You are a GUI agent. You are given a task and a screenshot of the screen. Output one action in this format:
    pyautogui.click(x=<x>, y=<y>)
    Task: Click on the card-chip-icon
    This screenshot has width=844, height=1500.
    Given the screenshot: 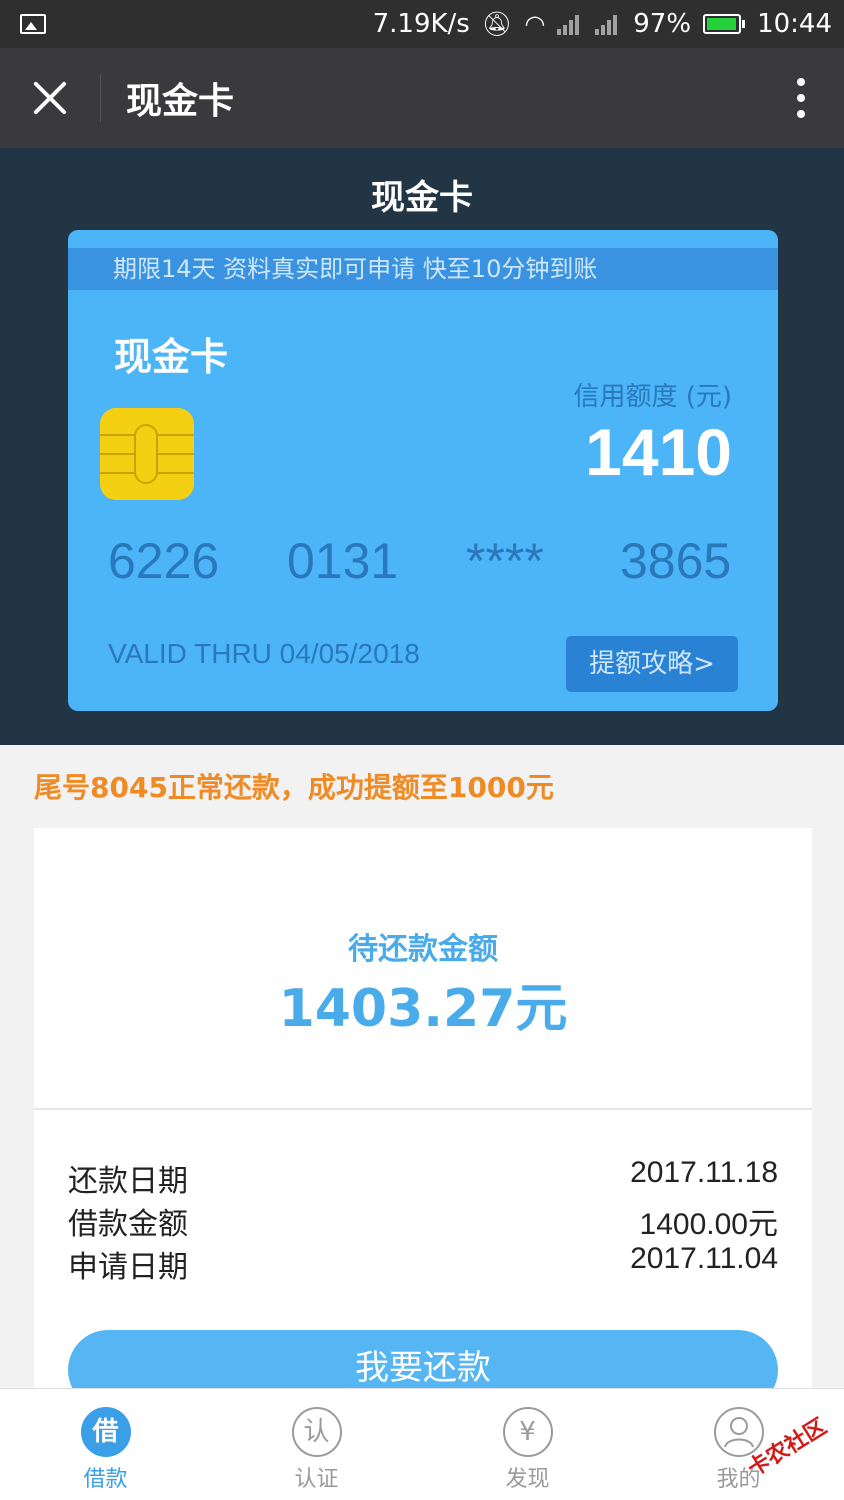 What is the action you would take?
    pyautogui.click(x=147, y=454)
    